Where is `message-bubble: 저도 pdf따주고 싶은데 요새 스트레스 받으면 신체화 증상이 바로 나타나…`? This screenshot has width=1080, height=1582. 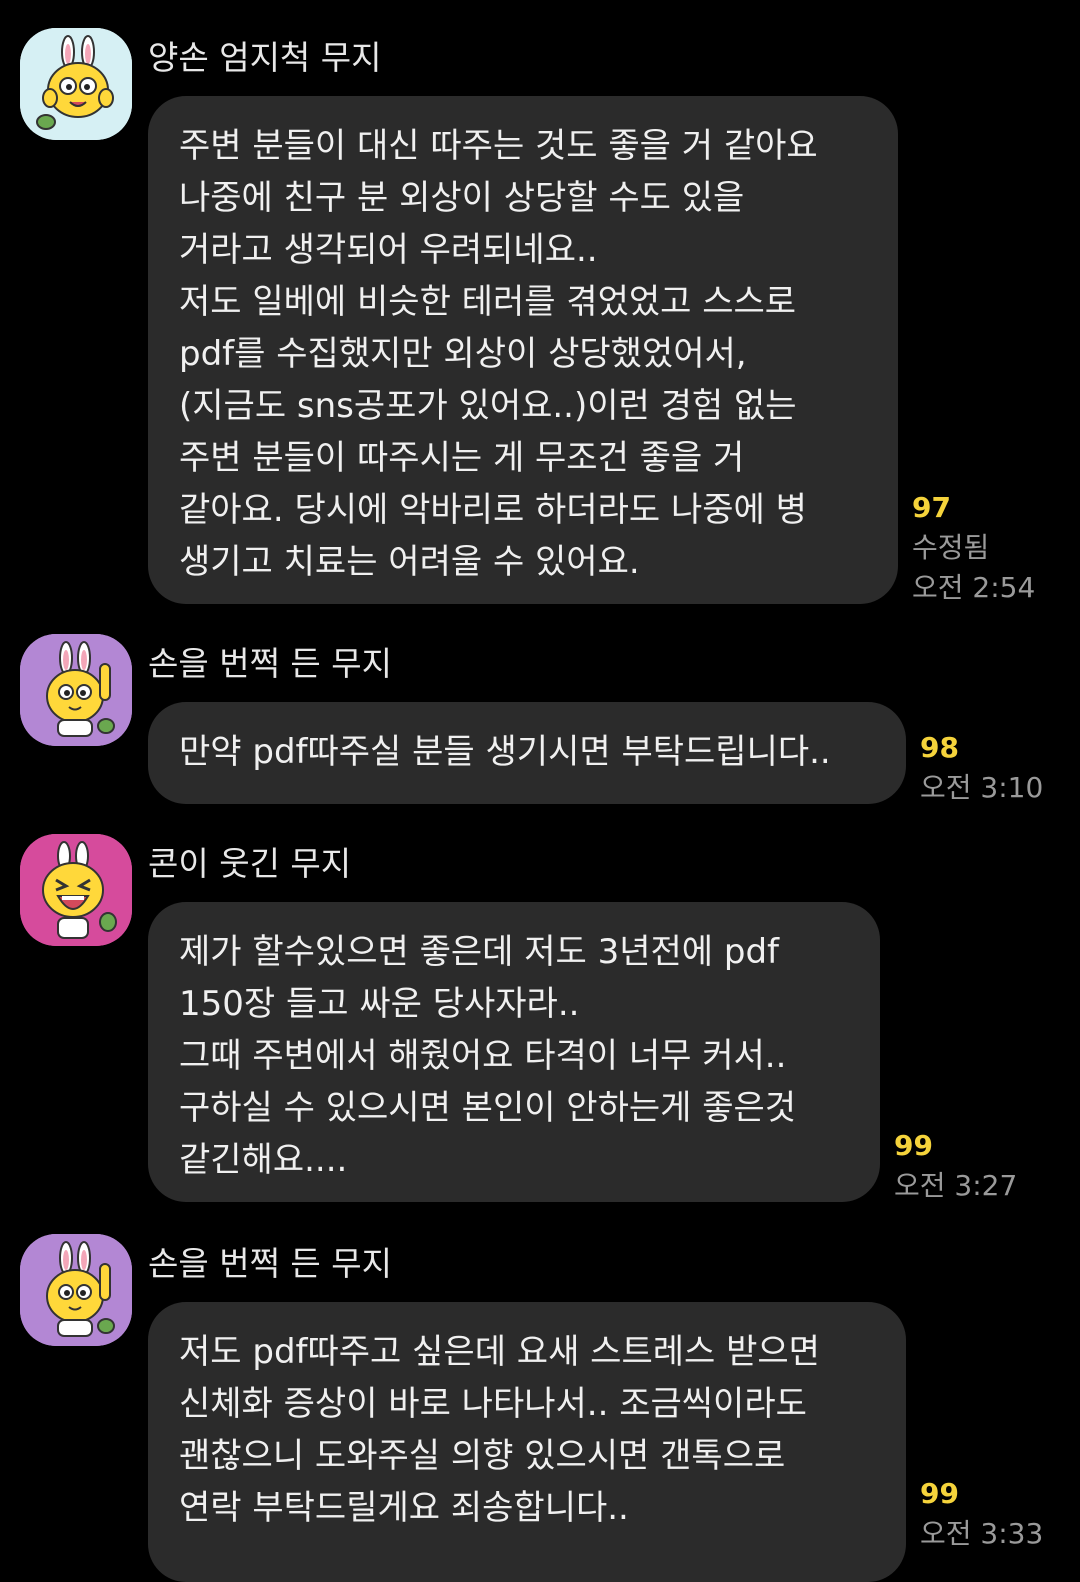 message-bubble: 저도 pdf따주고 싶은데 요새 스트레스 받으면 신체화 증상이 바로 나타나… is located at coordinates (527, 1442).